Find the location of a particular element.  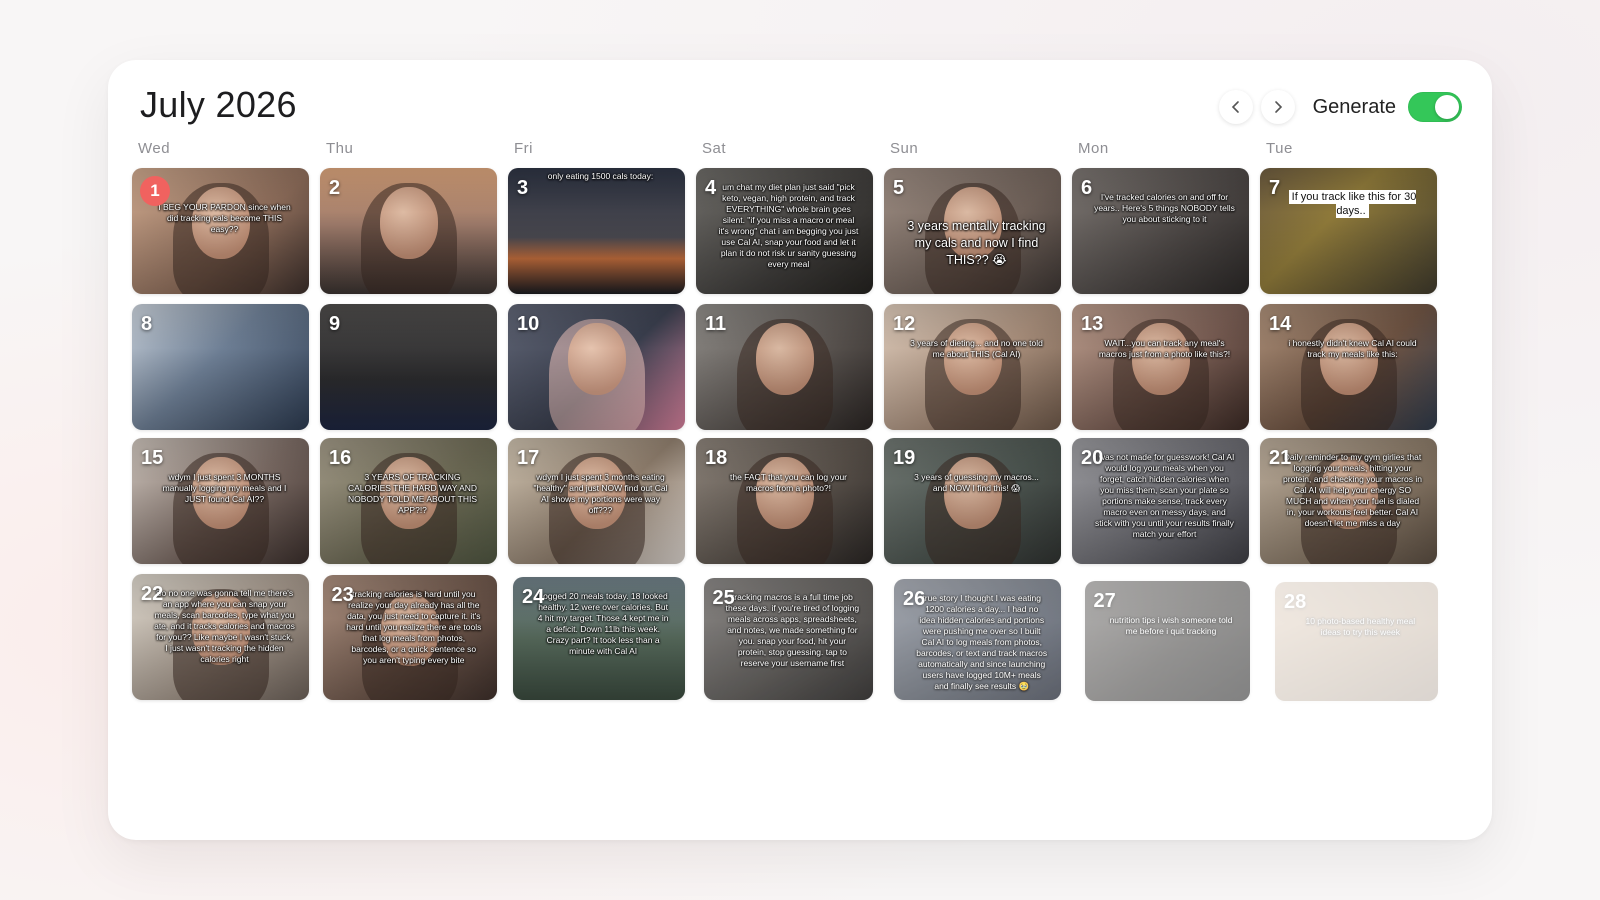

next-month-button is located at coordinates (1277, 107).